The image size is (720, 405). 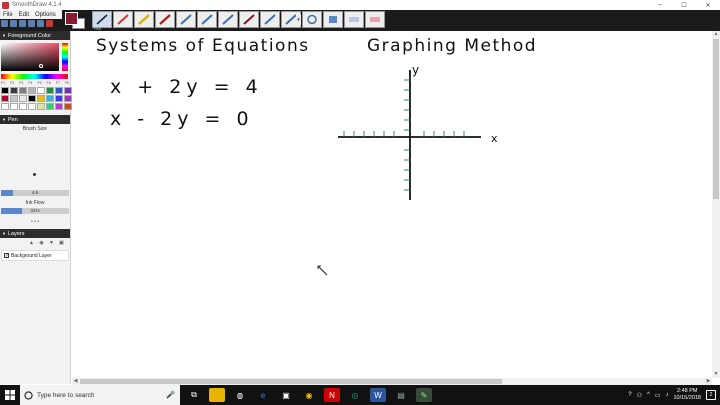 I want to click on word-icon: W, so click(x=378, y=395).